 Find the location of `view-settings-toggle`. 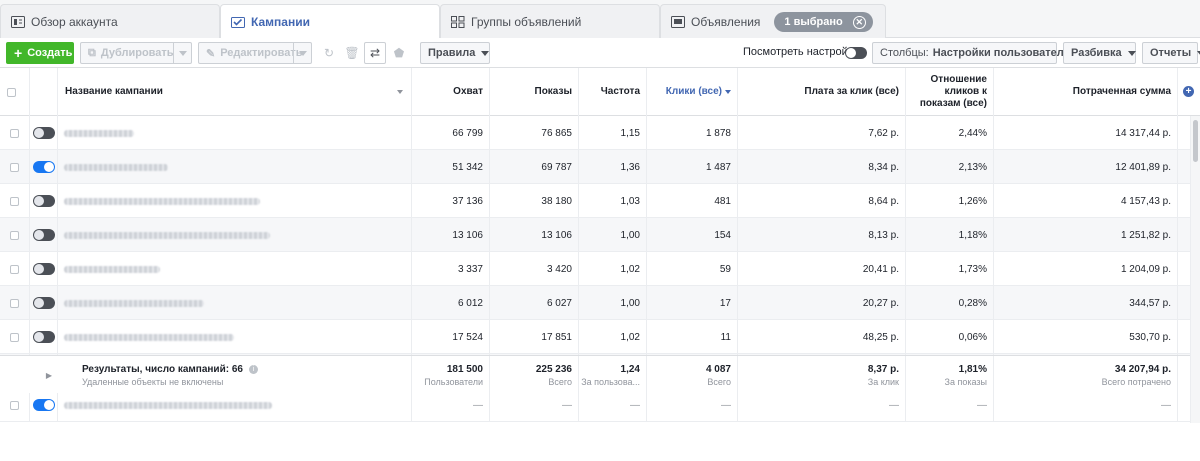

view-settings-toggle is located at coordinates (856, 53).